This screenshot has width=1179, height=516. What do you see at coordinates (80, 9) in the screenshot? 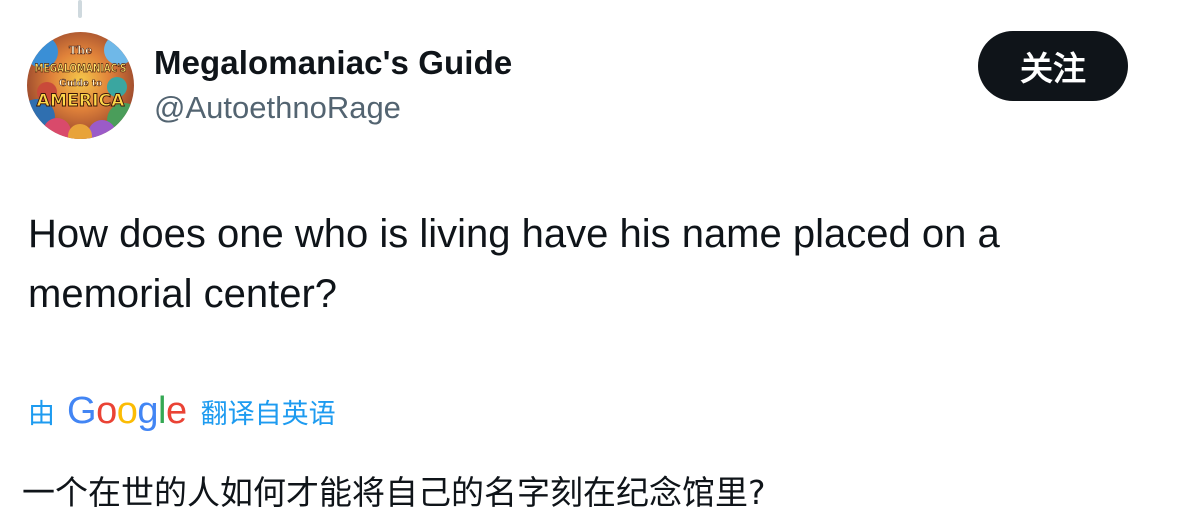
I see `thread-connector-line` at bounding box center [80, 9].